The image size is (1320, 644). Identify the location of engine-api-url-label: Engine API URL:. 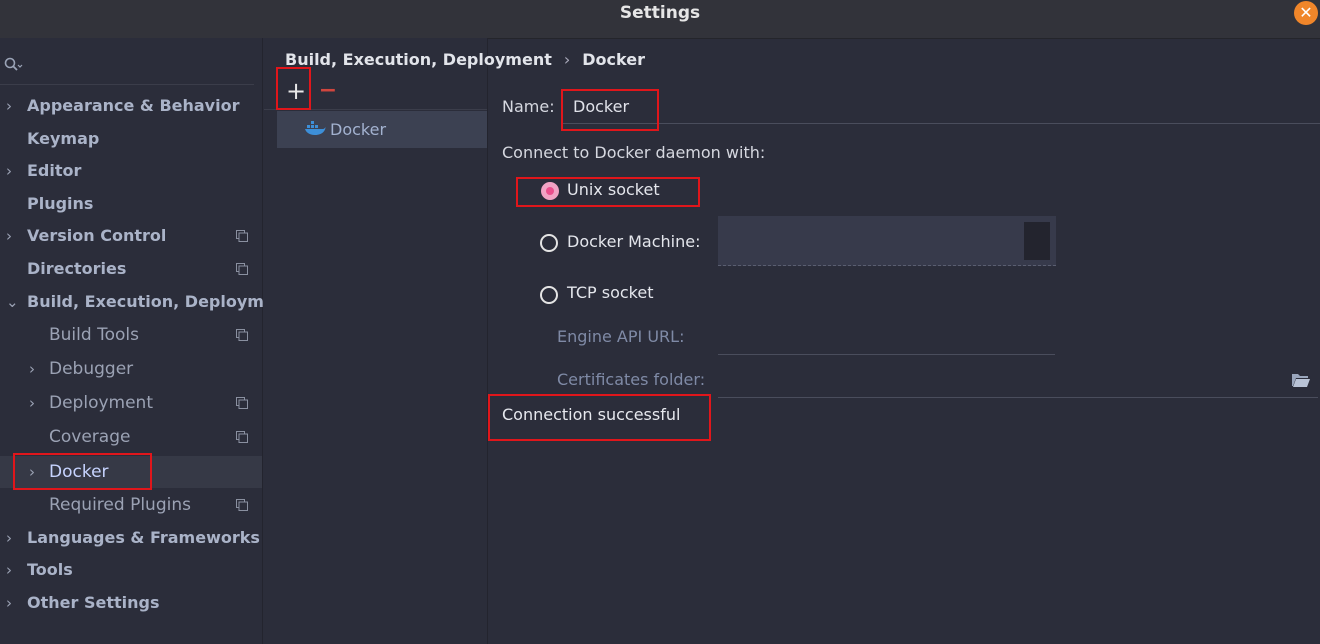
(621, 336).